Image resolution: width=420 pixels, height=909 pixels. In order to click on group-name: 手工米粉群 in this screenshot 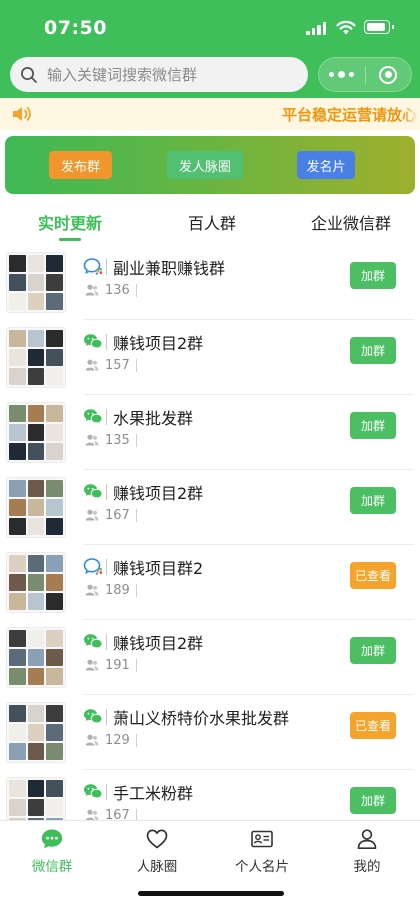, I will do `click(153, 793)`.